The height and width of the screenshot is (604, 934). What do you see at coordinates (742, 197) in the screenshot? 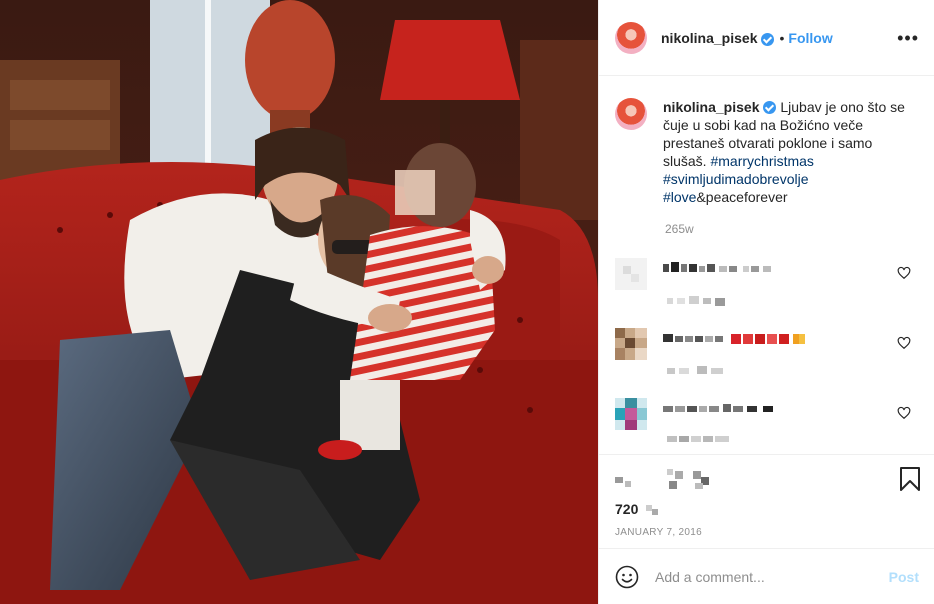
I see `caption-tail: &peaceforever` at bounding box center [742, 197].